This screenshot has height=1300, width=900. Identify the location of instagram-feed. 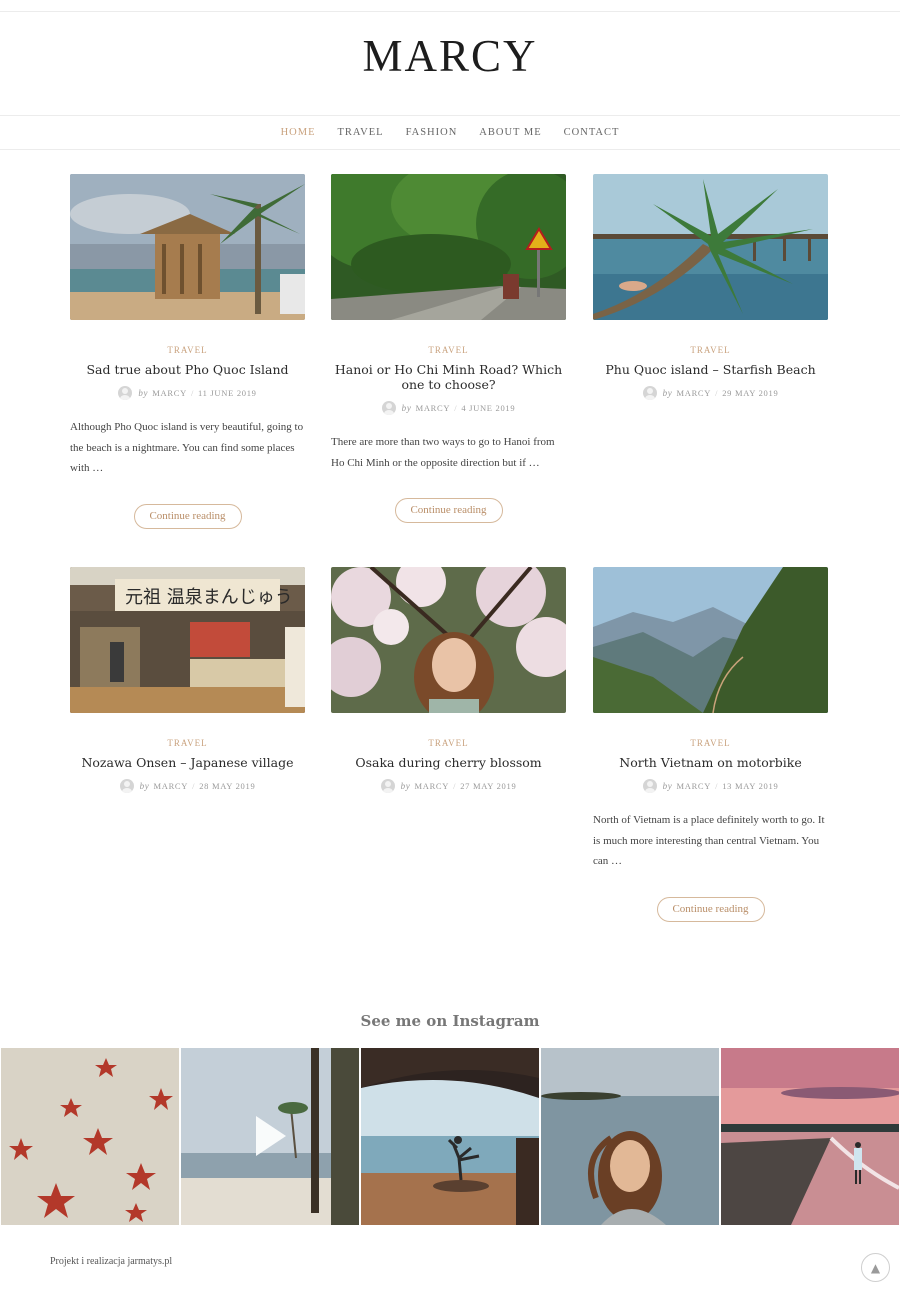
(450, 1136).